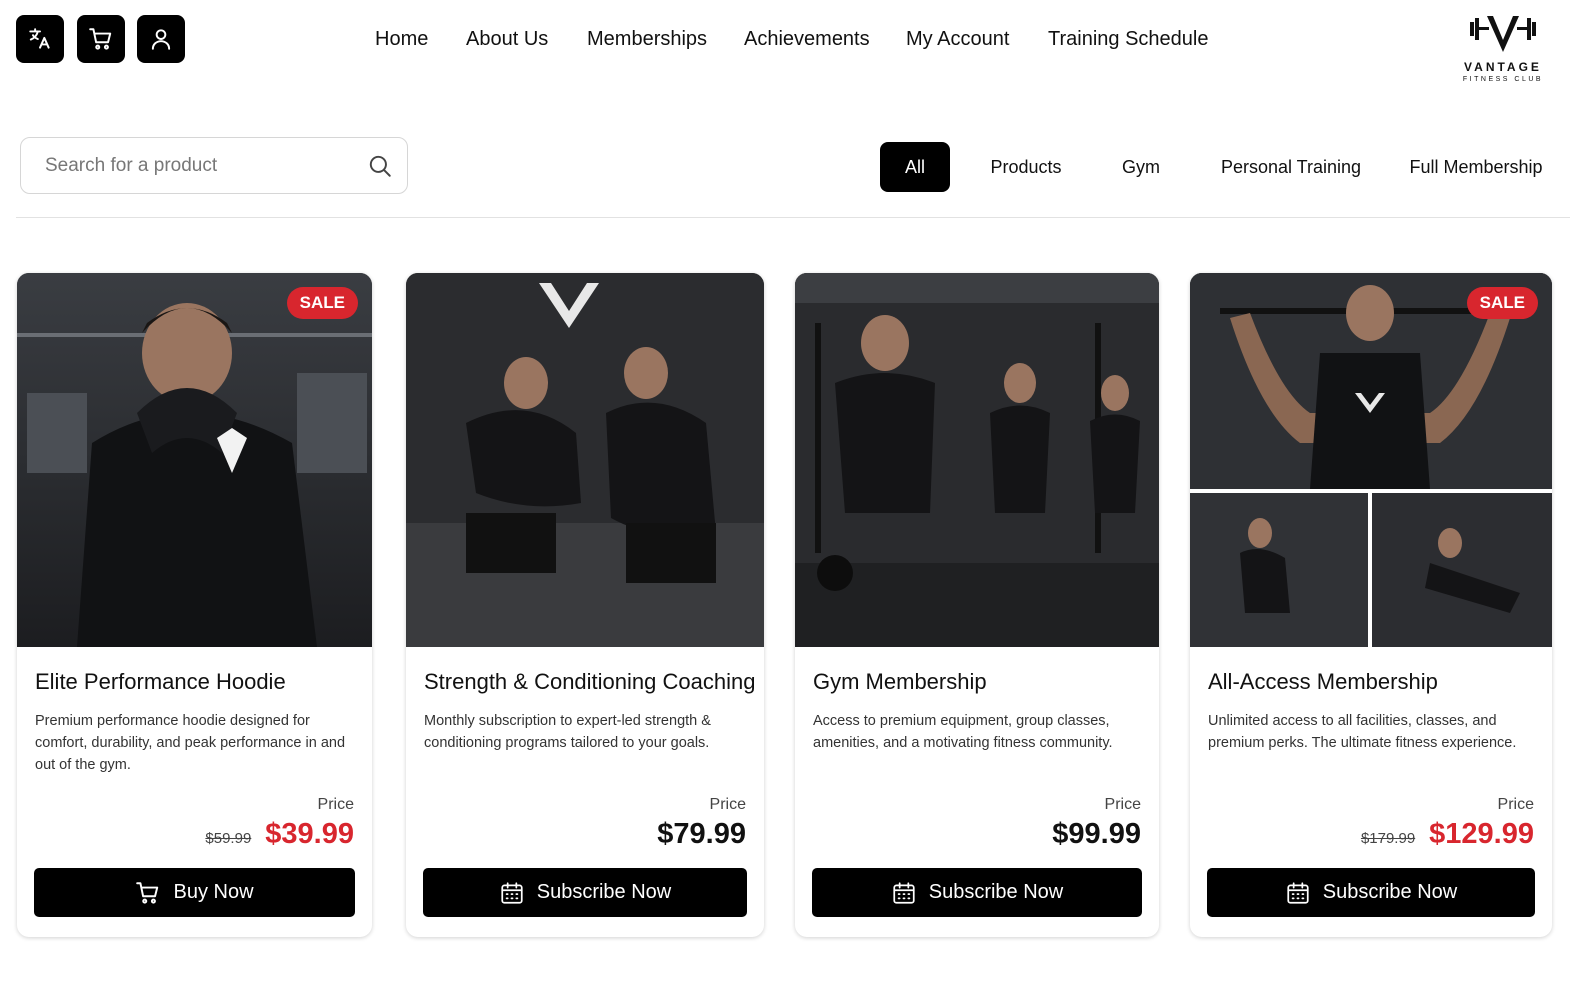 This screenshot has width=1586, height=992. What do you see at coordinates (585, 460) in the screenshot?
I see `product-image-coaching` at bounding box center [585, 460].